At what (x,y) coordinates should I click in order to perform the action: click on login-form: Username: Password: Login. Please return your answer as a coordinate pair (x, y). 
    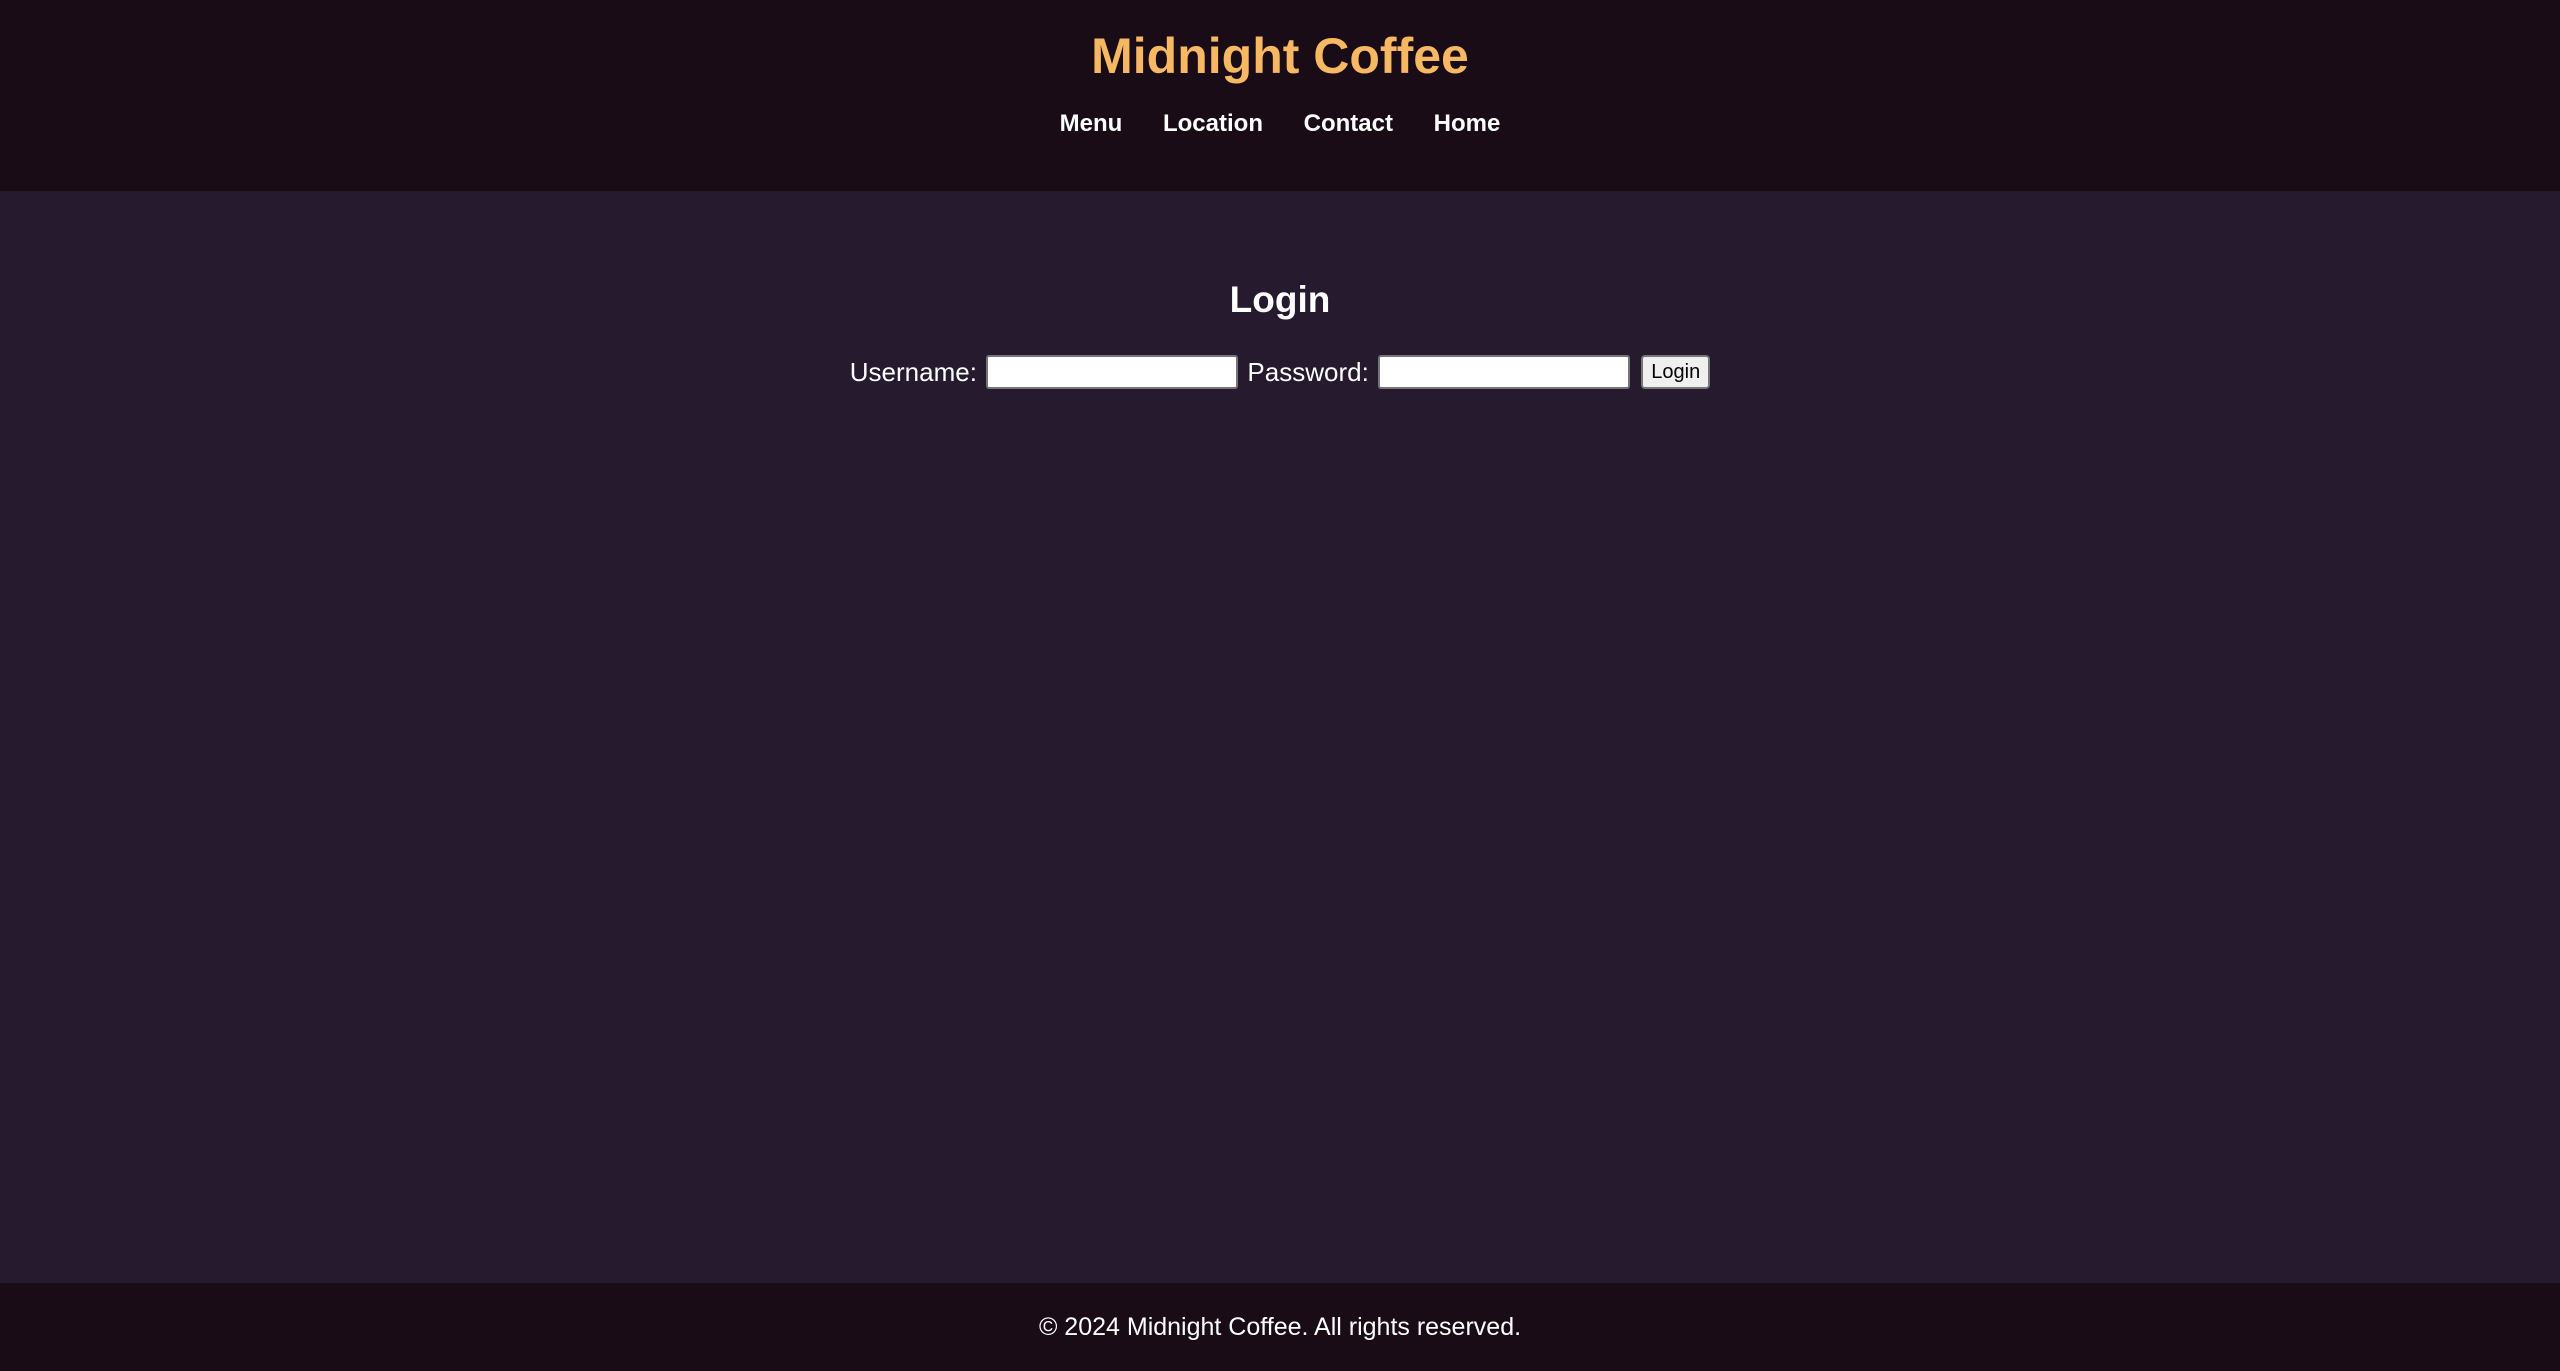
    Looking at the image, I should click on (1280, 371).